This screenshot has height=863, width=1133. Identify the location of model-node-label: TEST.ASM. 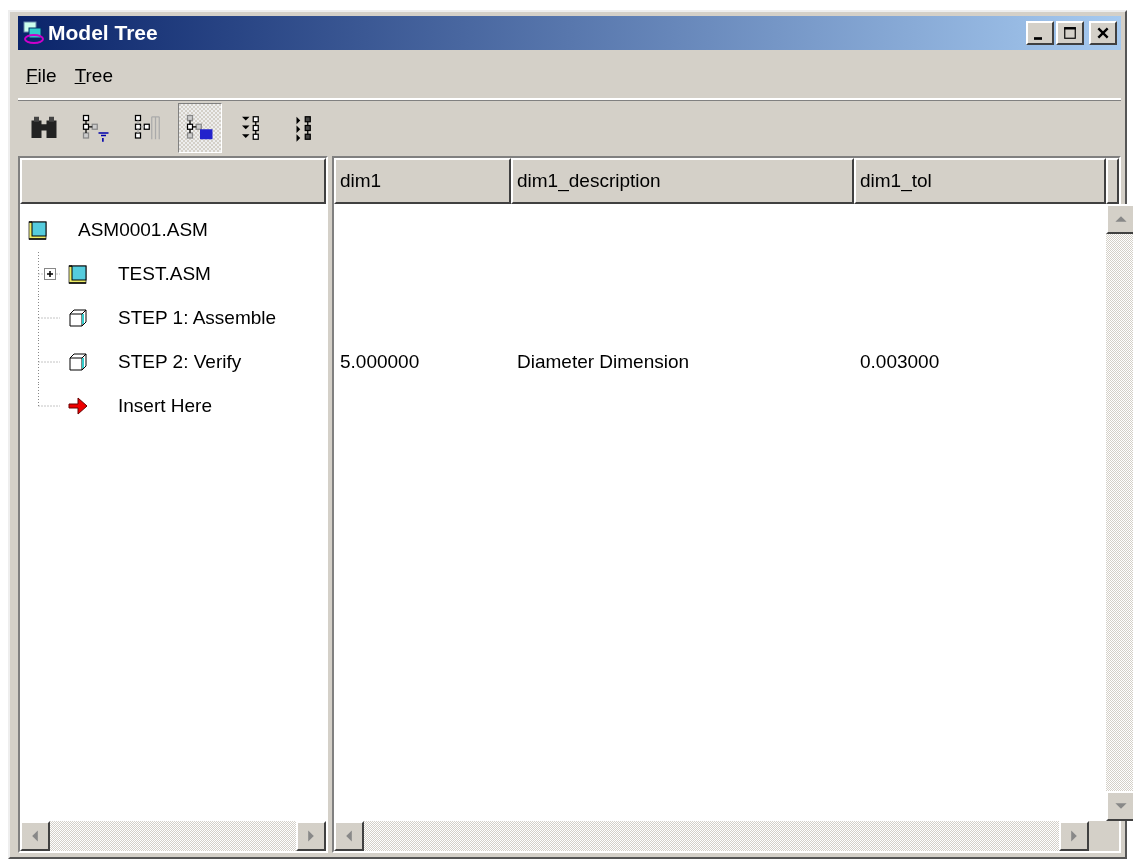
(164, 274).